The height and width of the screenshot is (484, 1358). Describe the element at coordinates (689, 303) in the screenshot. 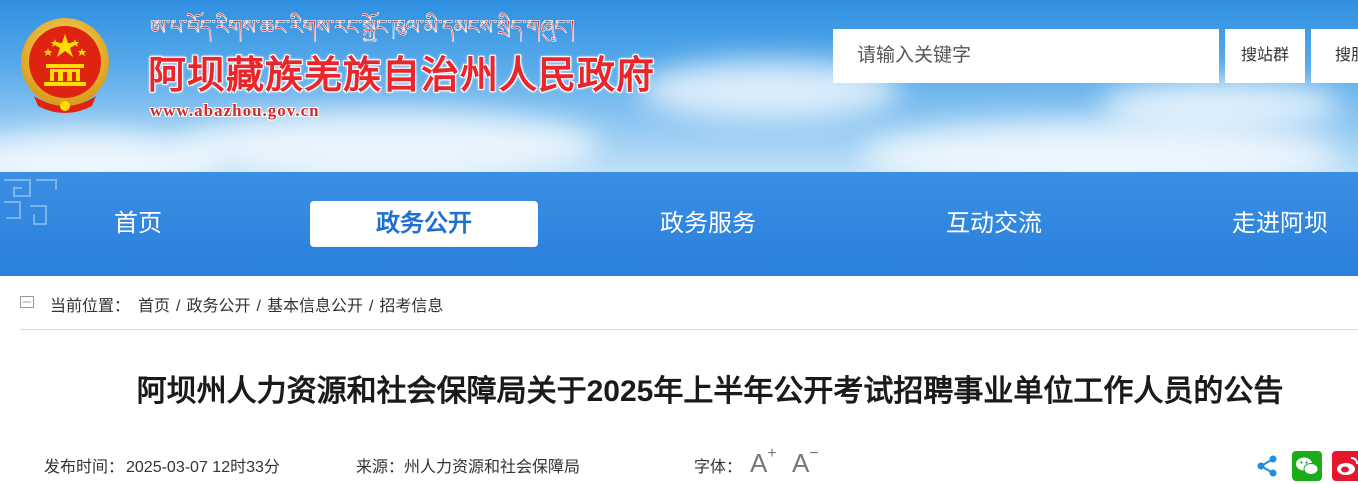

I see `breadcrumb: 当前位置： 首页 / 政务公开 / 基本信息公开 / 招考信息` at that location.